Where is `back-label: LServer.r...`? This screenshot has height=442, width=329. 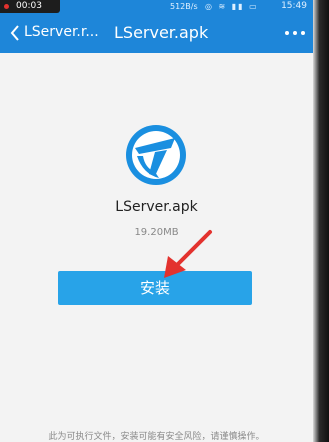
back-label: LServer.r... is located at coordinates (61, 32).